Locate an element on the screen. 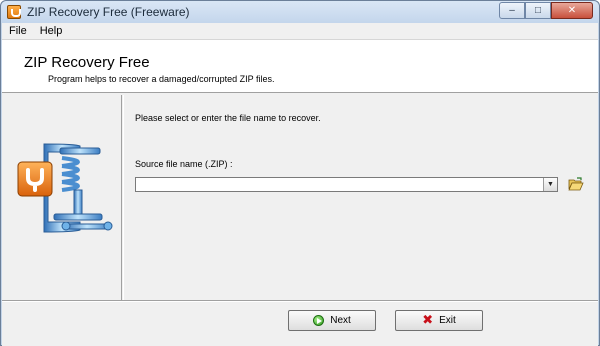 This screenshot has width=600, height=346. source-file-combobox: ▼ is located at coordinates (346, 184).